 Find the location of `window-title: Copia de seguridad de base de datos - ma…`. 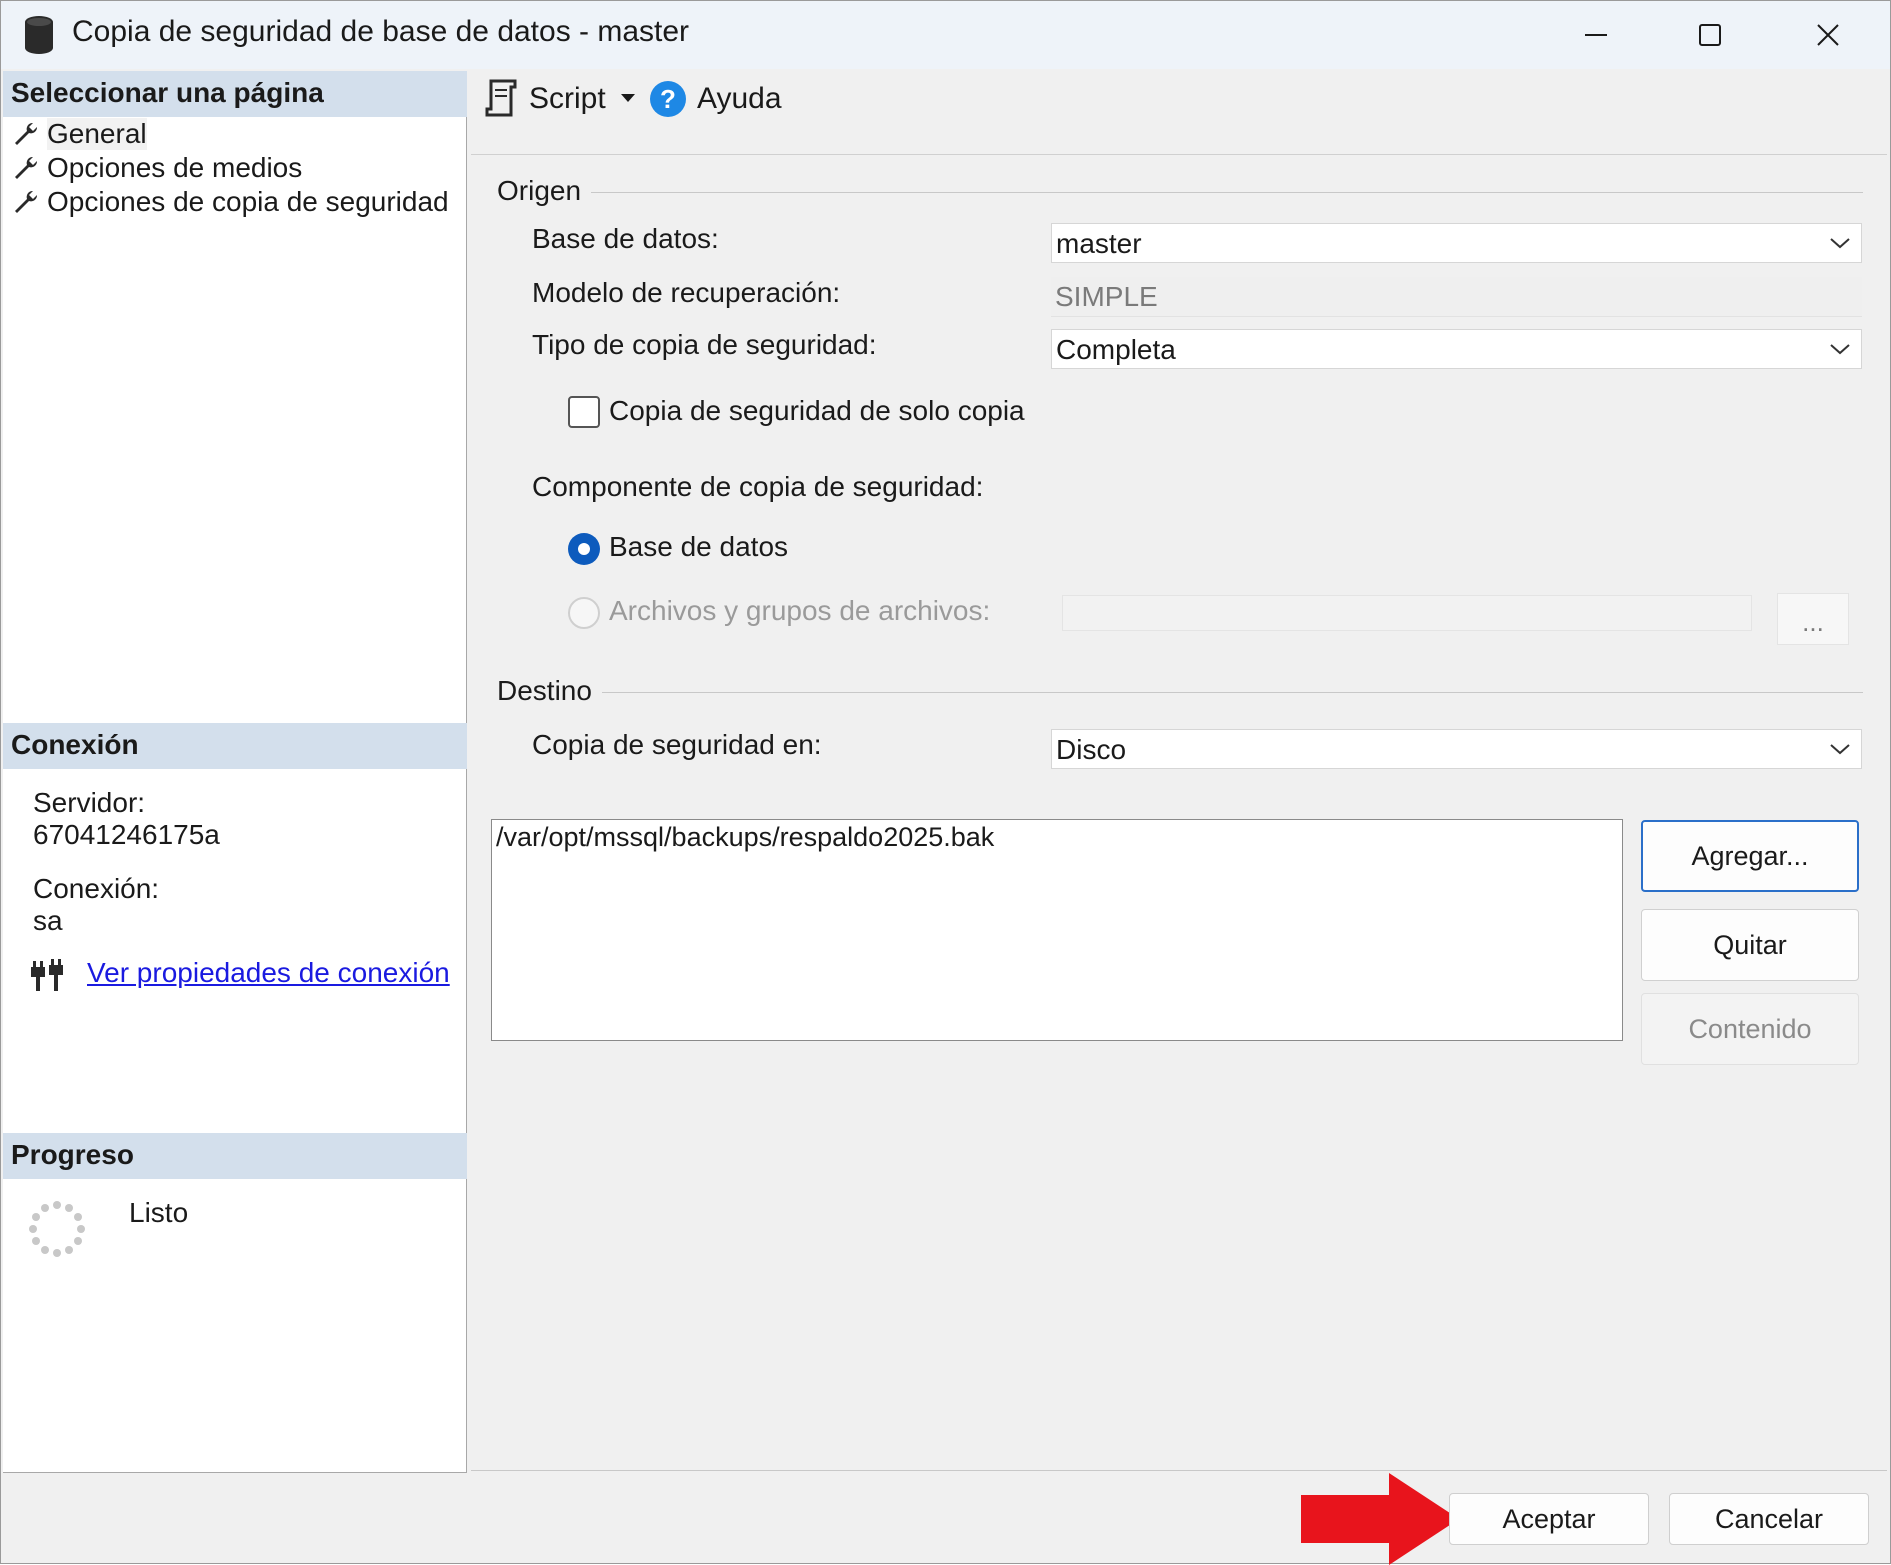

window-title: Copia de seguridad de base de datos - ma… is located at coordinates (381, 31).